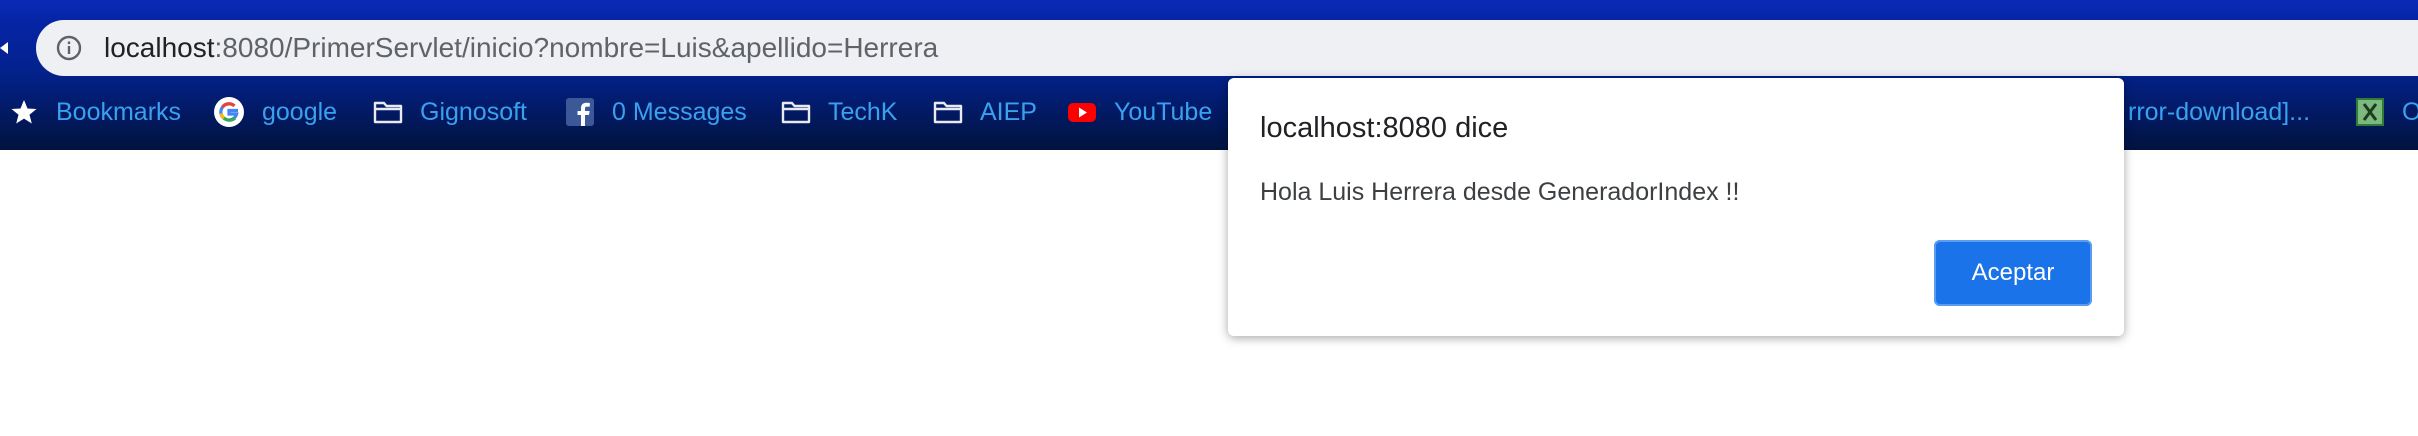  Describe the element at coordinates (1082, 112) in the screenshot. I see `youtube-icon` at that location.